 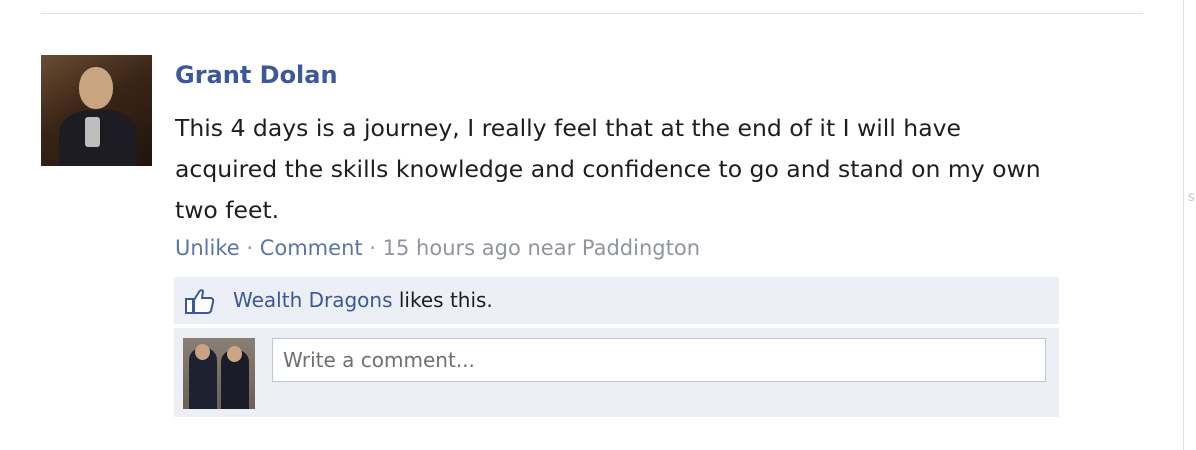 I want to click on top-divider, so click(x=592, y=13).